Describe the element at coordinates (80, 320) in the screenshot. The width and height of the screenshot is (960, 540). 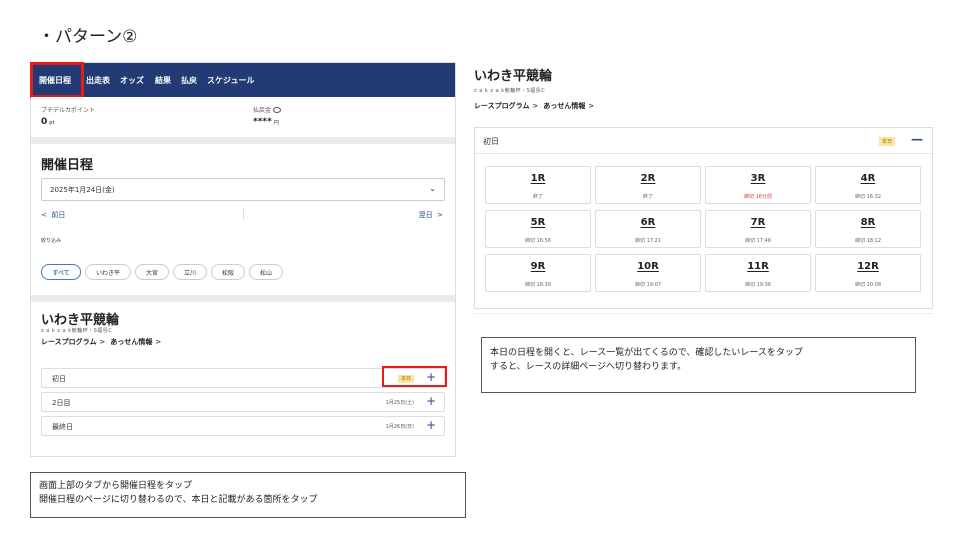
I see `venue-name: いわき平競輪` at that location.